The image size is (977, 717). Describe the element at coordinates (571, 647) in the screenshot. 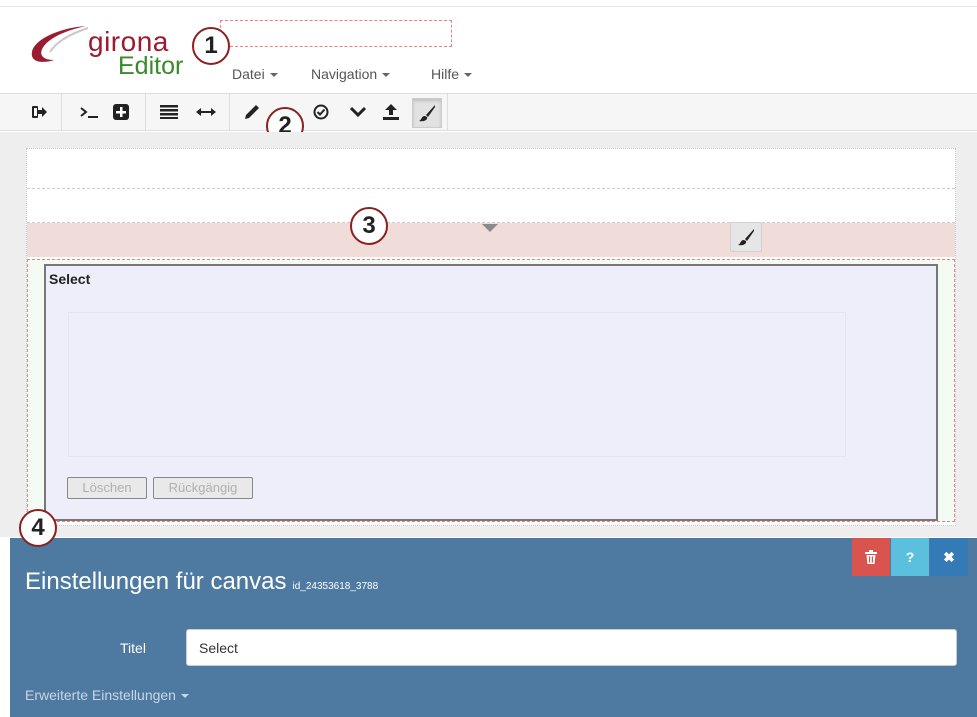

I see `titel-input` at that location.